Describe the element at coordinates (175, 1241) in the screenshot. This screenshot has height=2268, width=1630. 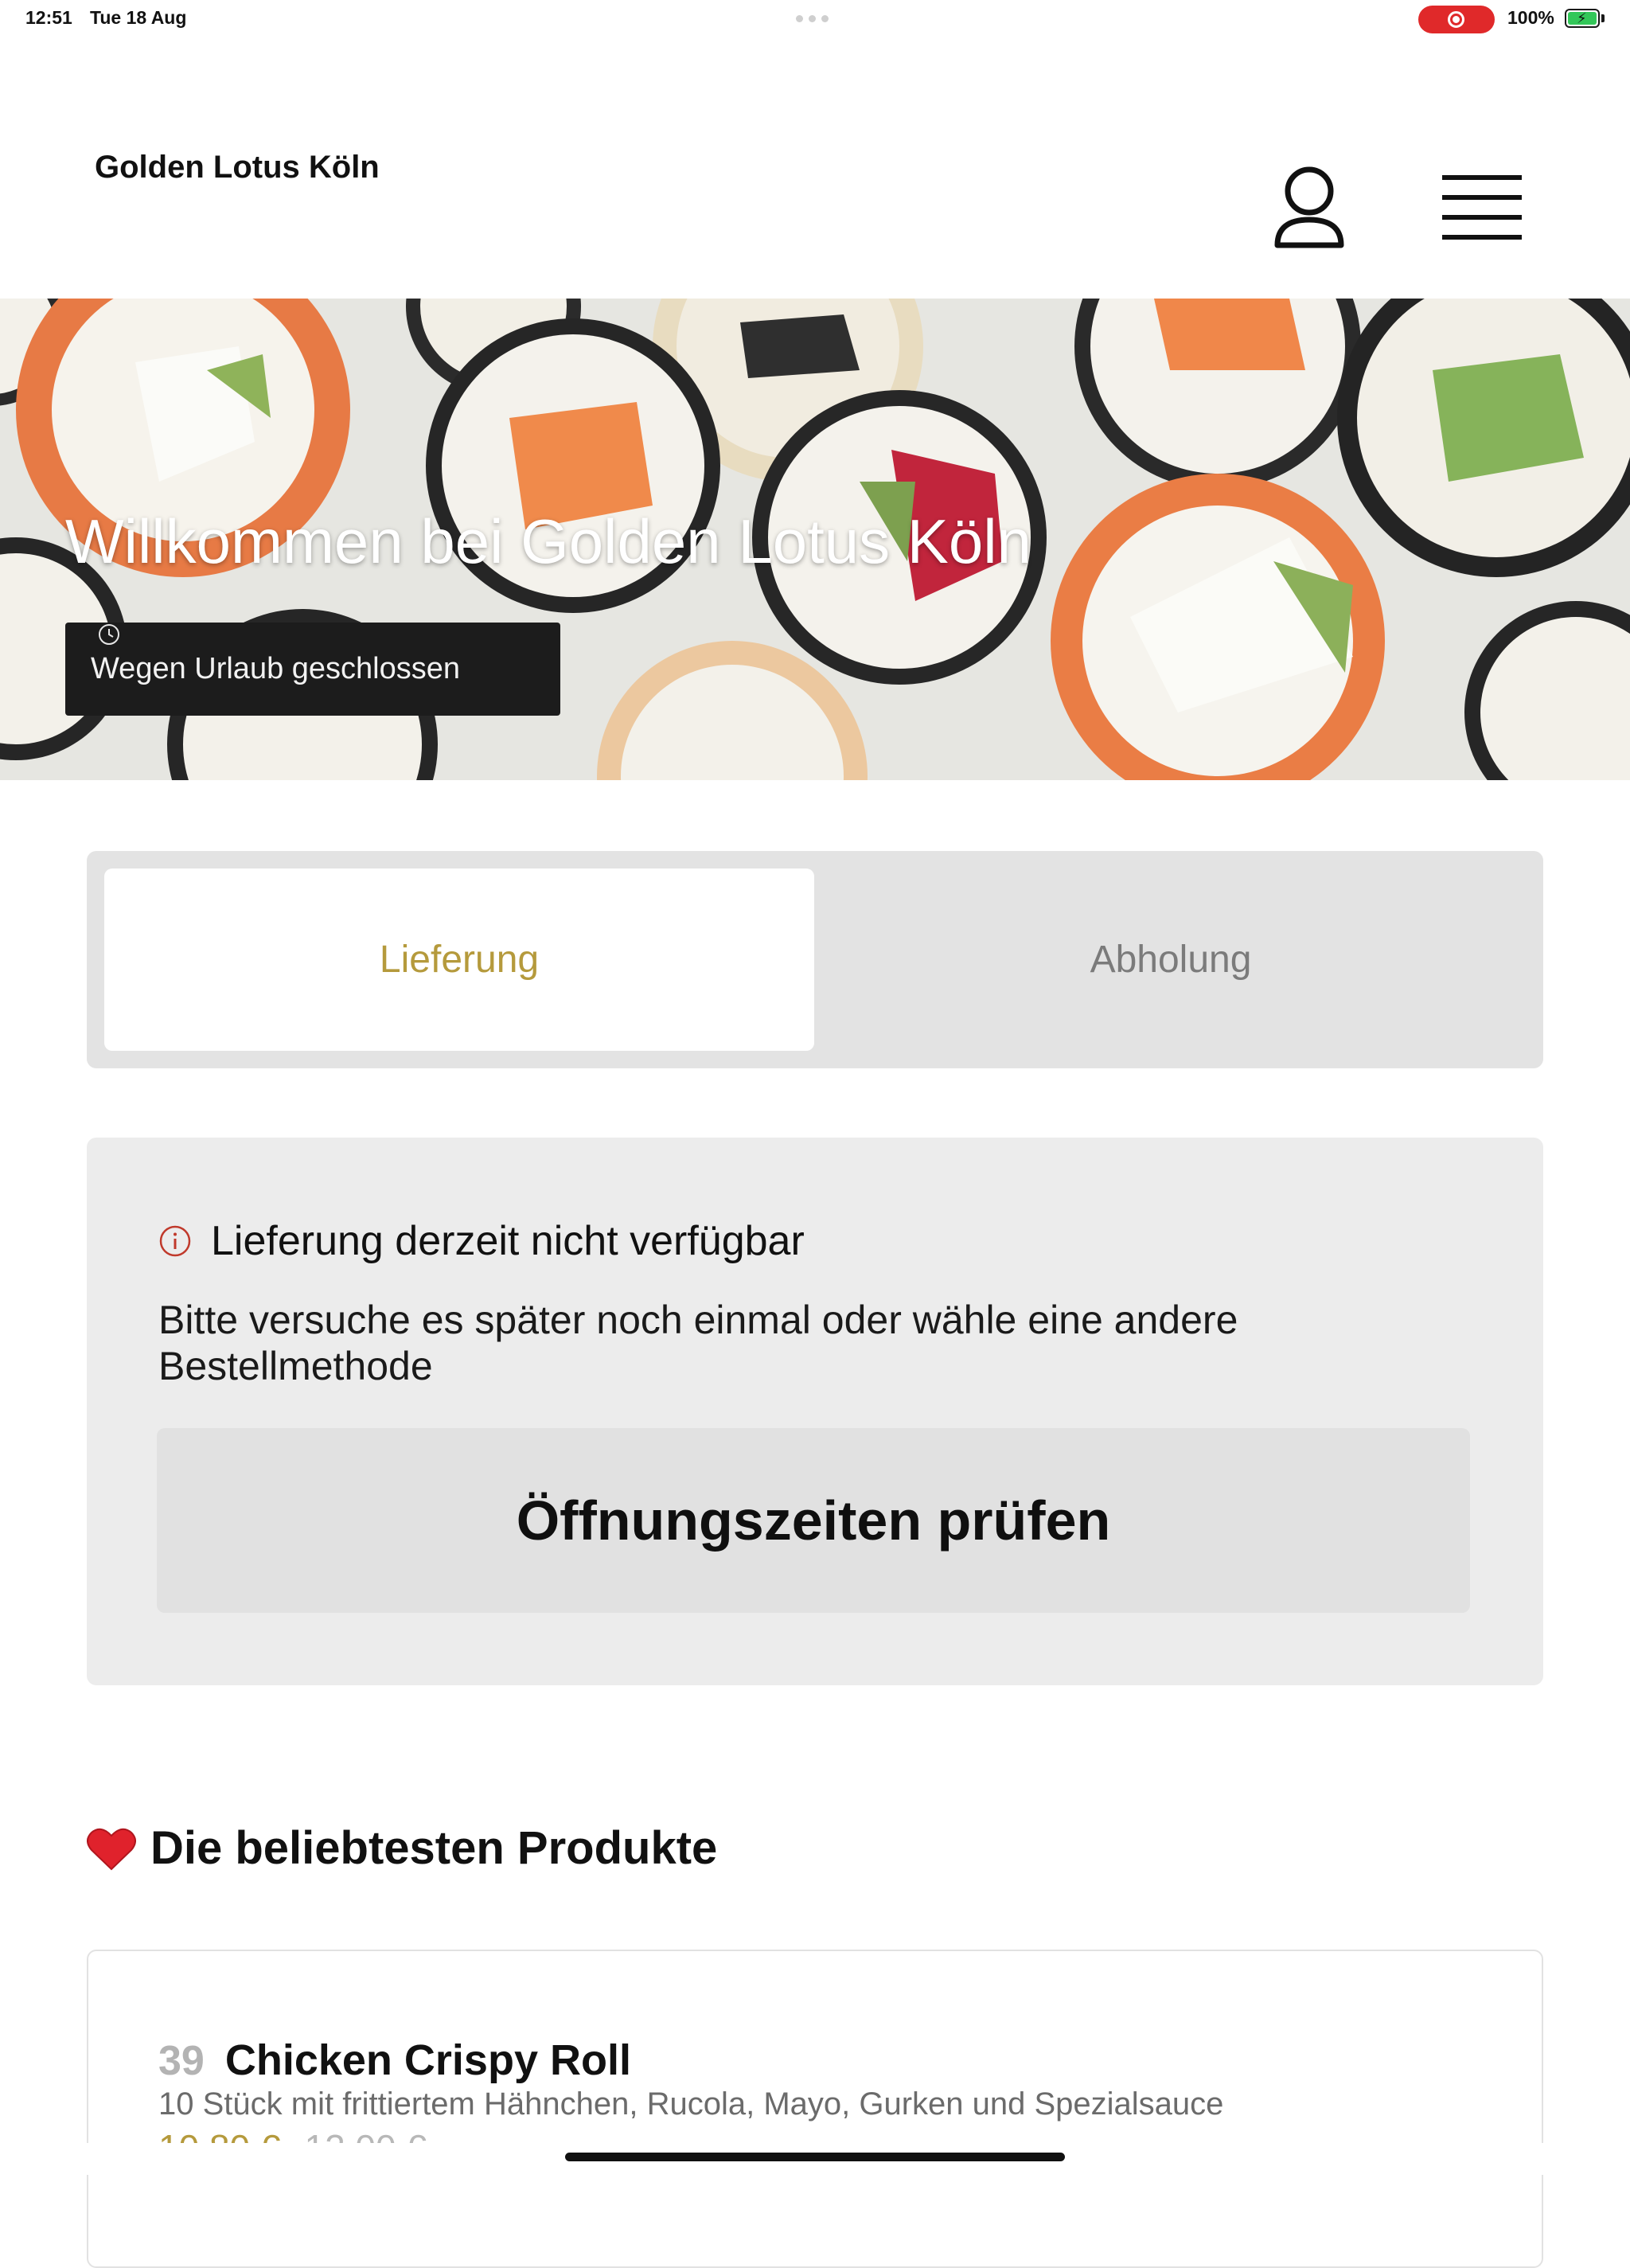
I see `info-icon` at that location.